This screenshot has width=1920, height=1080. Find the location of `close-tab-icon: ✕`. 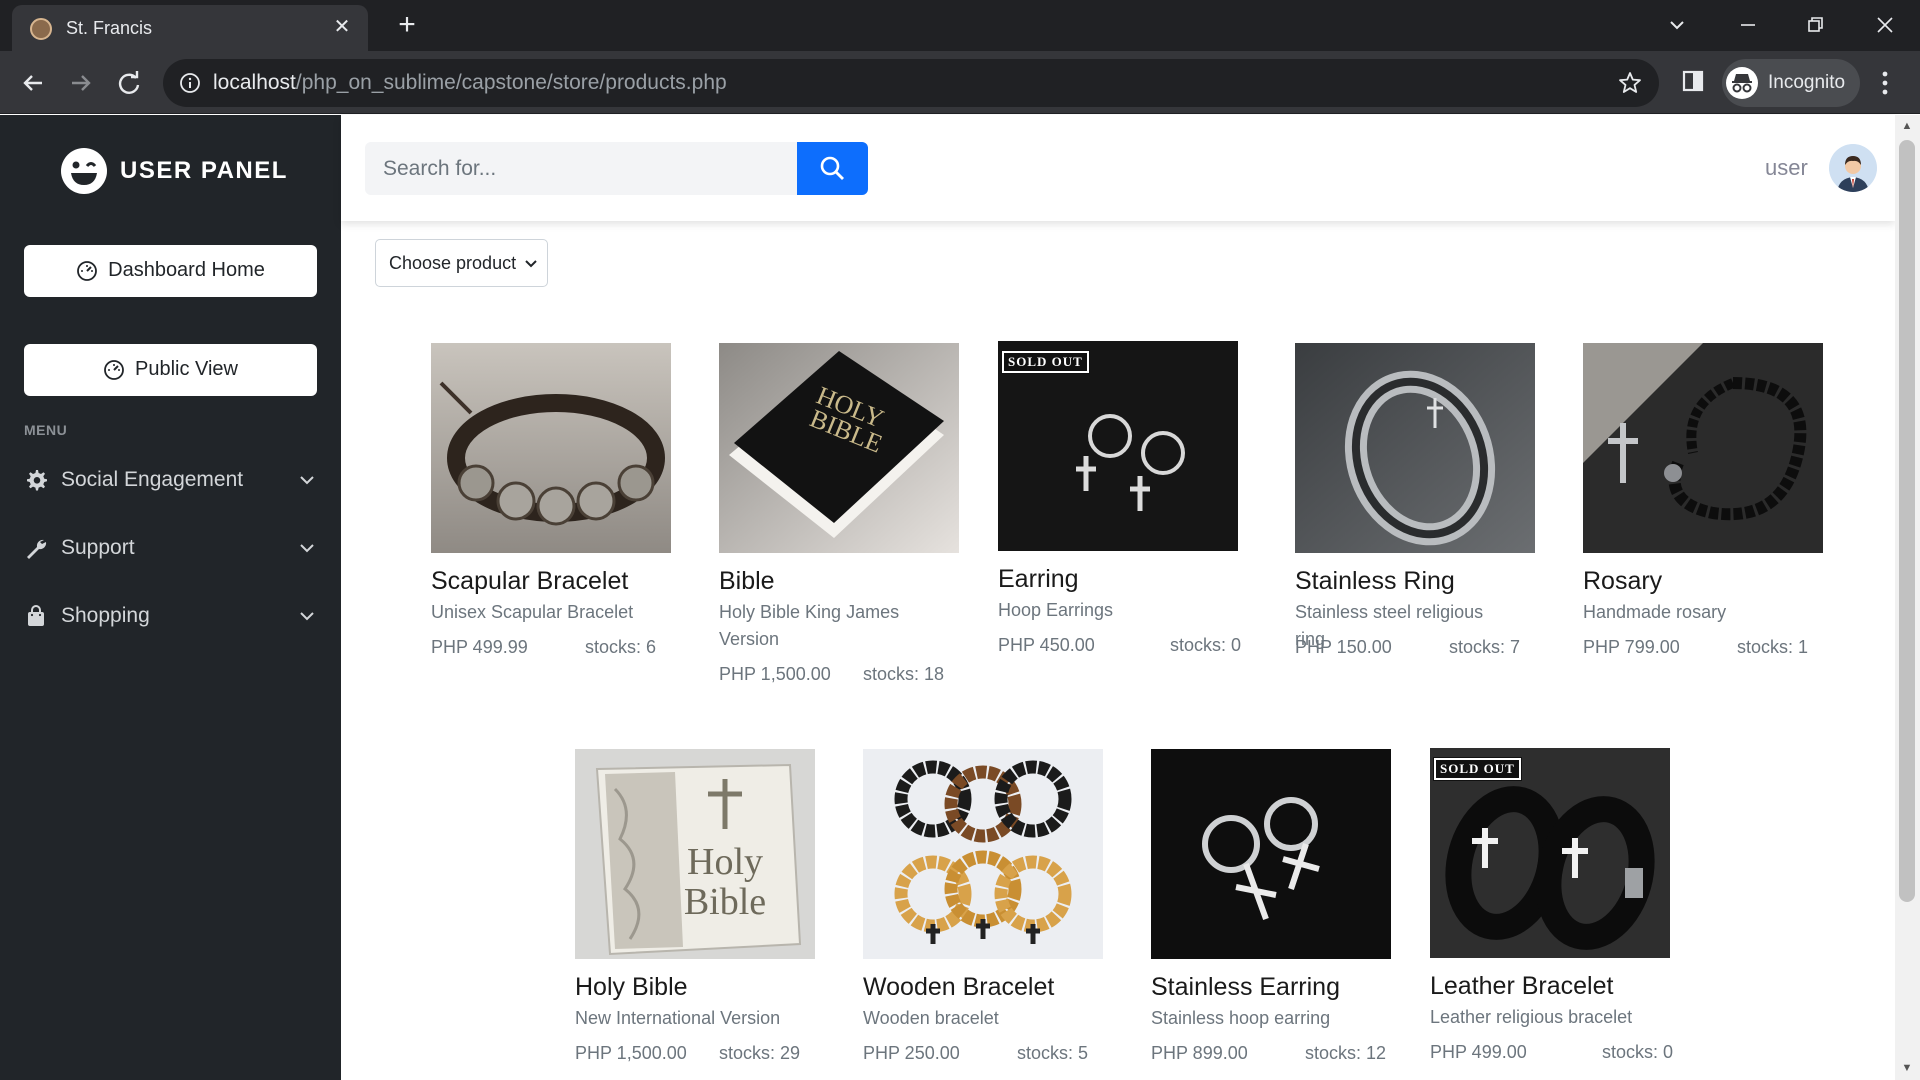

close-tab-icon: ✕ is located at coordinates (342, 27).